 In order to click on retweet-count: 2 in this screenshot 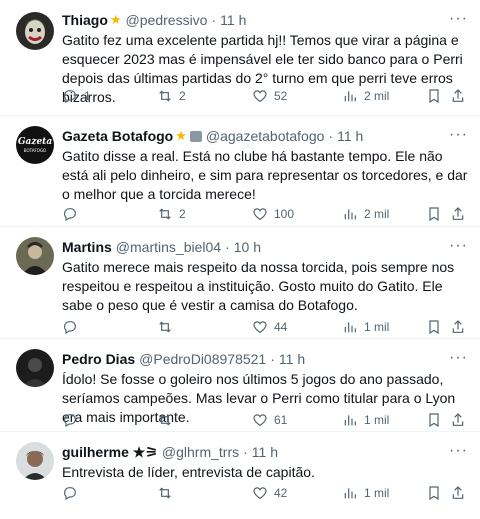, I will do `click(182, 96)`.